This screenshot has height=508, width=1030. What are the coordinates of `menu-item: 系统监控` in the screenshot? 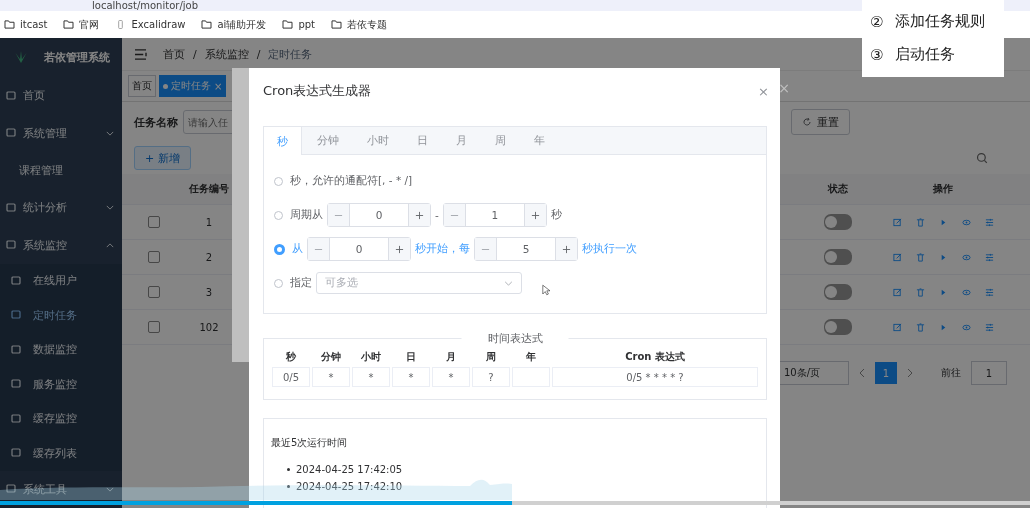 It's located at (61, 245).